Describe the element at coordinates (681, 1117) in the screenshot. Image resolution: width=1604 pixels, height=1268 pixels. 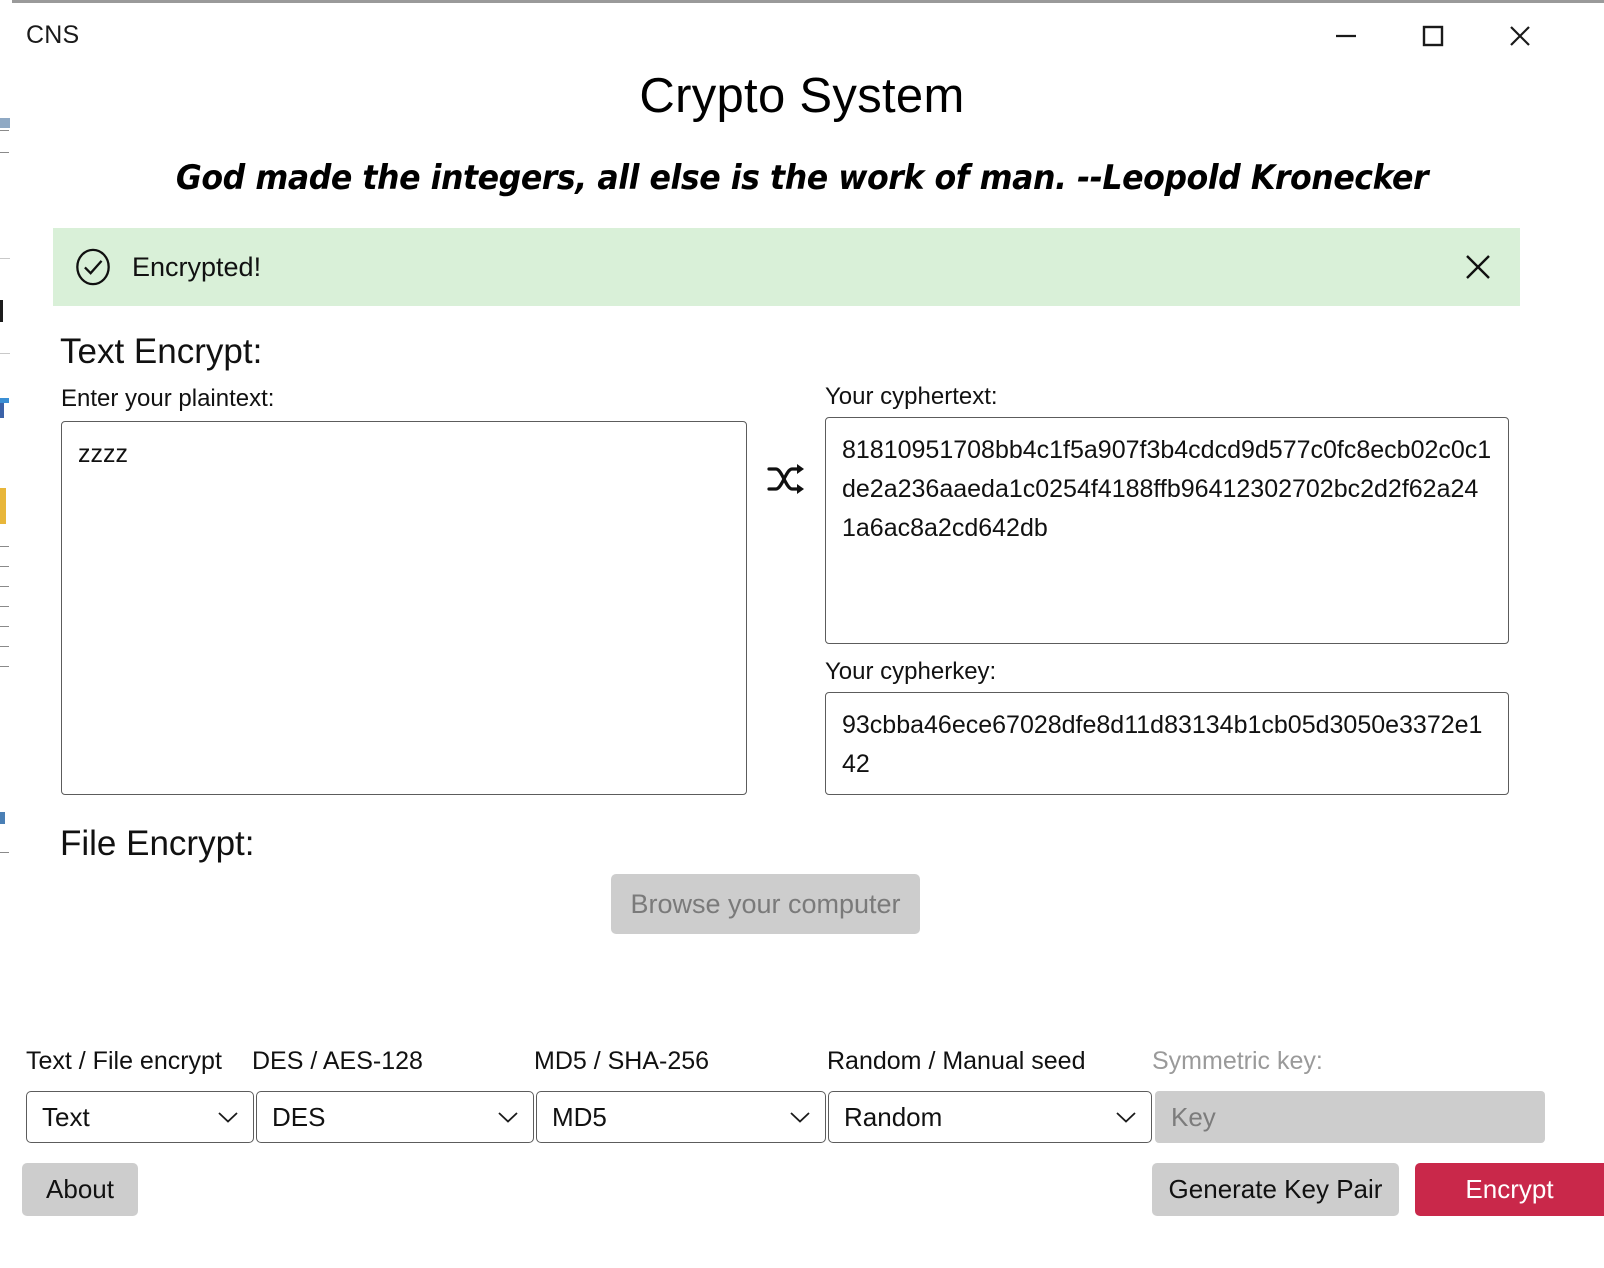
I see `hash-select: MD5` at that location.